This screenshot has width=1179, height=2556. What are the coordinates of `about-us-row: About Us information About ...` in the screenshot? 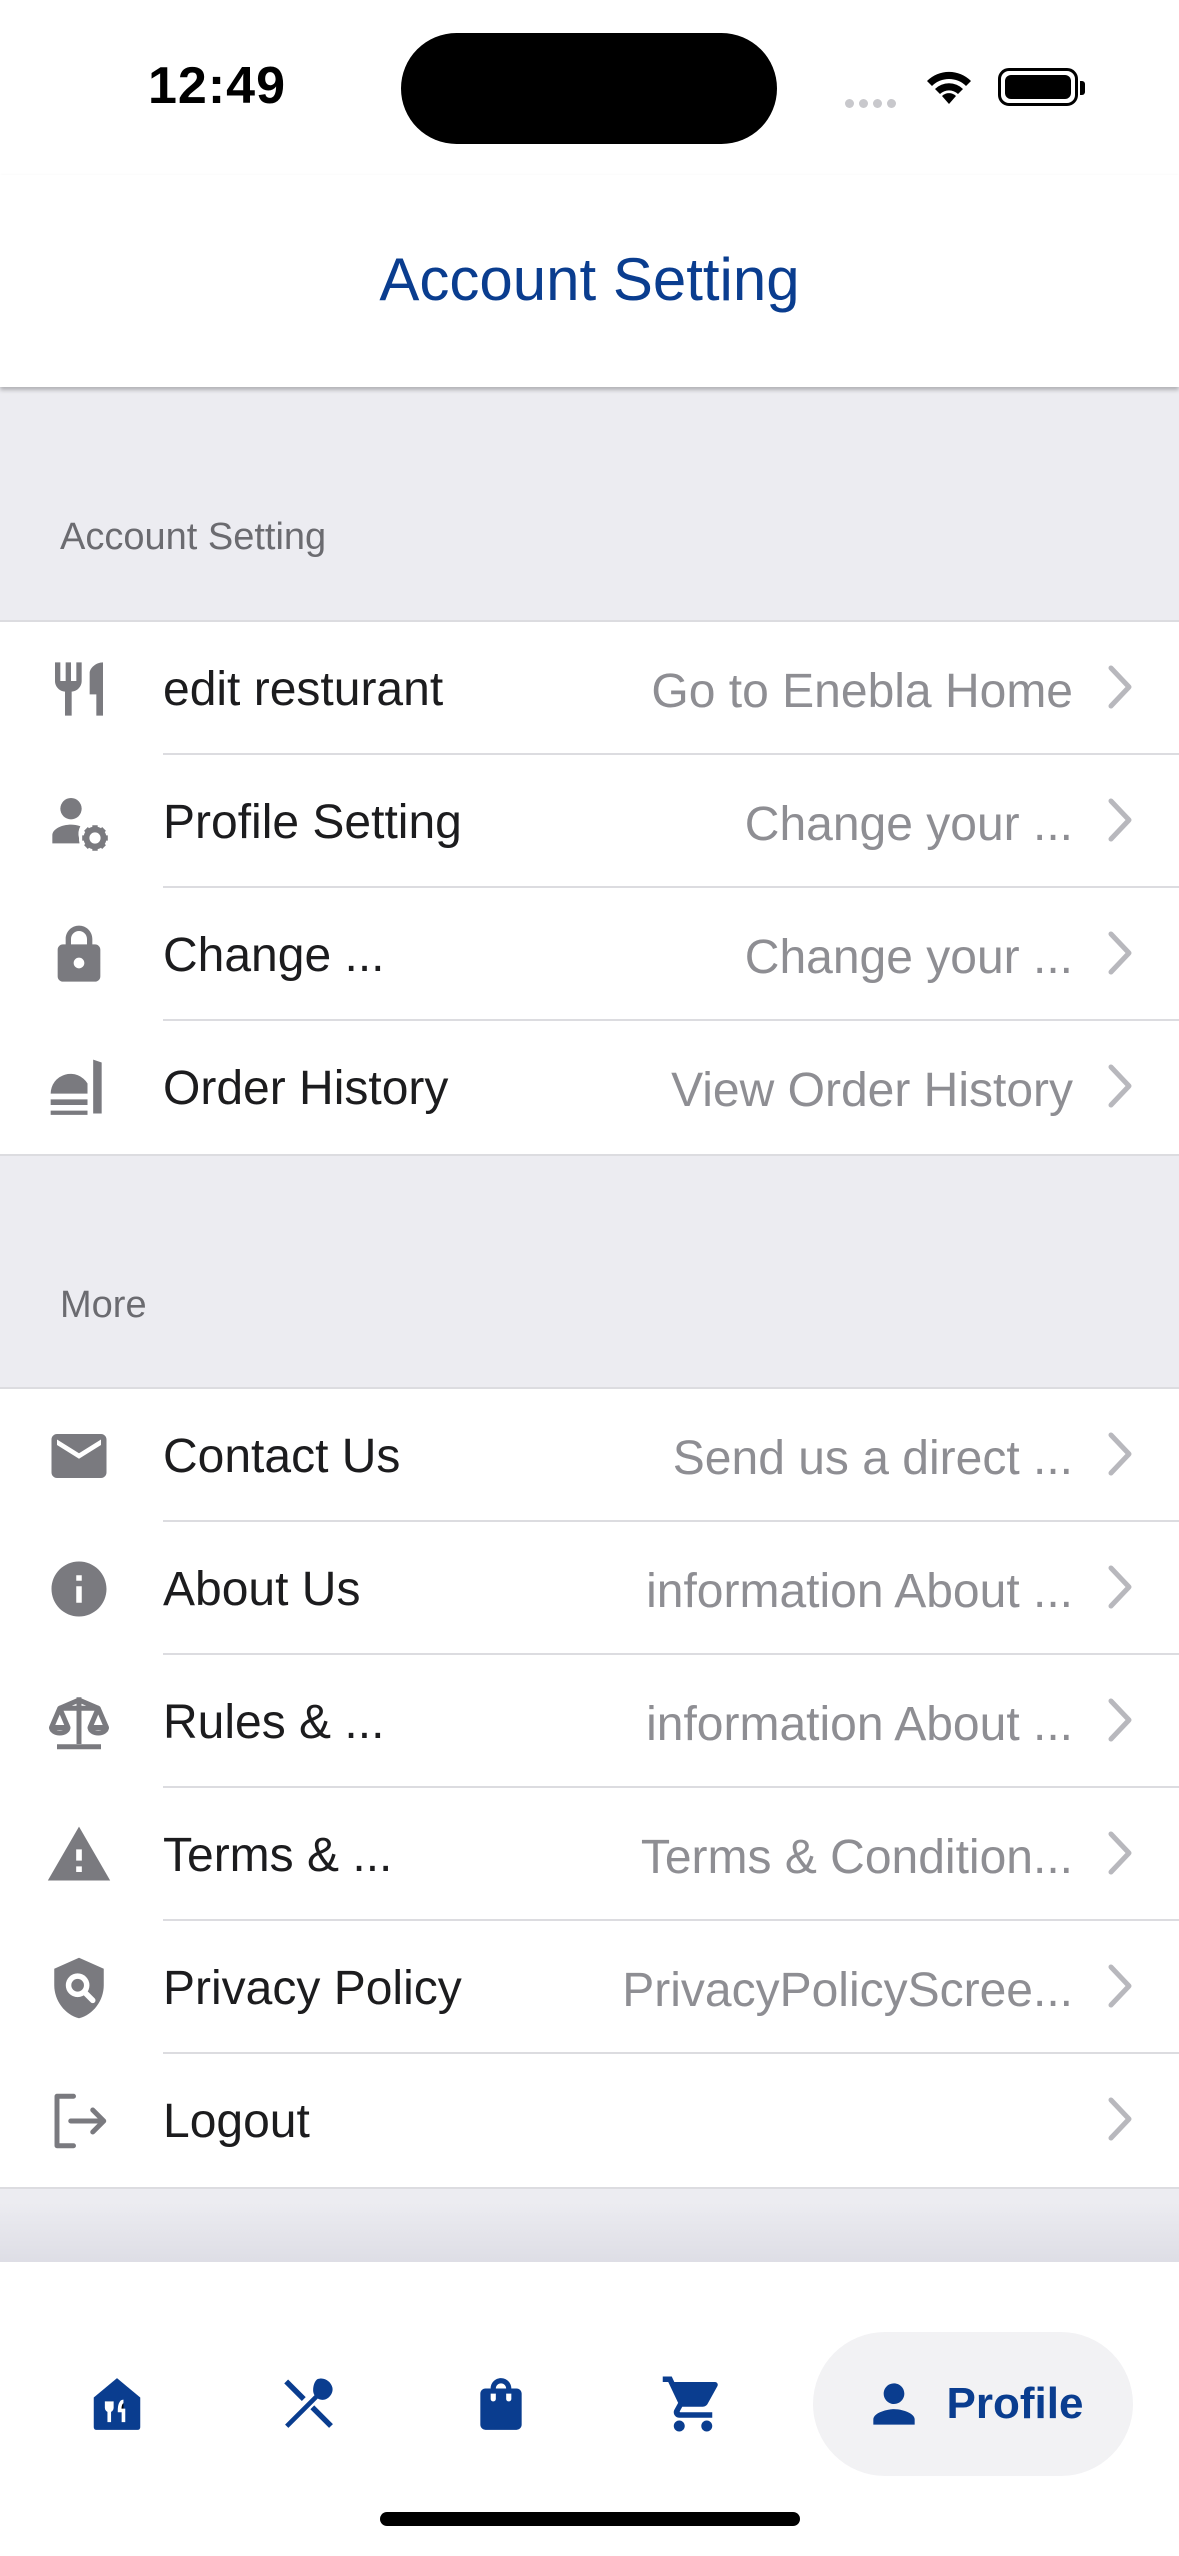 It's located at (589, 1588).